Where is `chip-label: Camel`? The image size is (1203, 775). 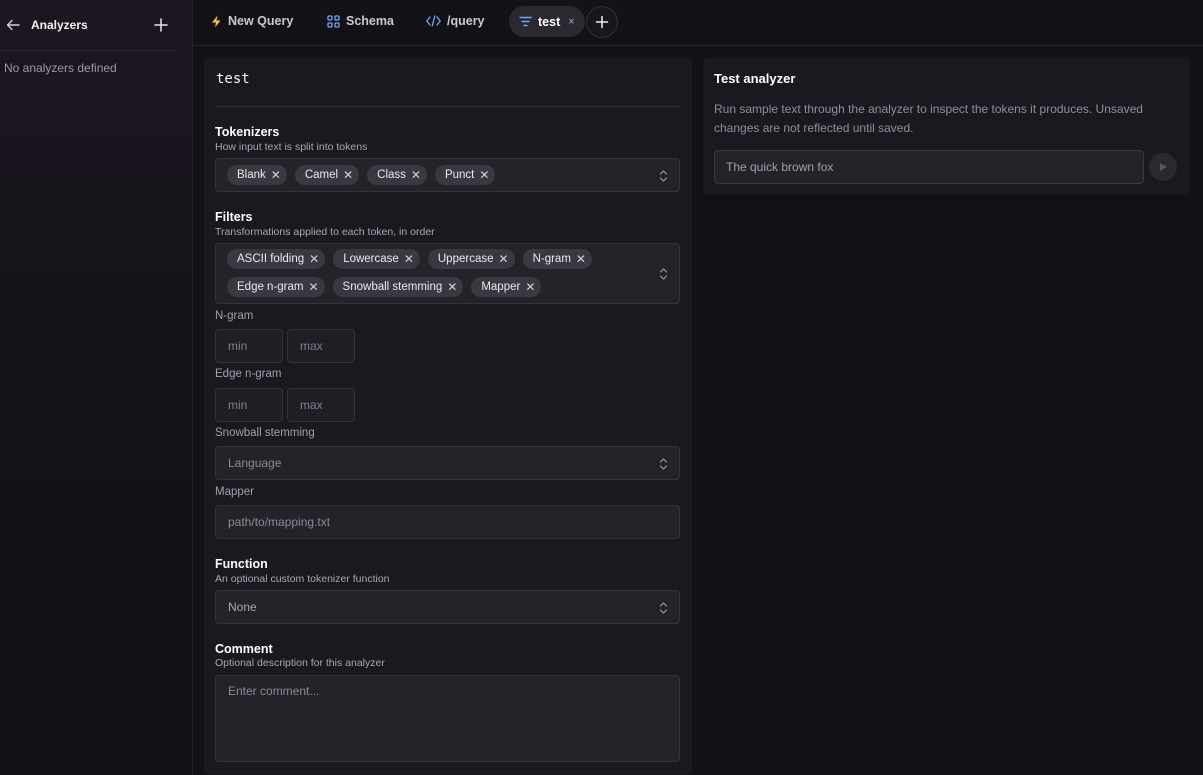
chip-label: Camel is located at coordinates (321, 175).